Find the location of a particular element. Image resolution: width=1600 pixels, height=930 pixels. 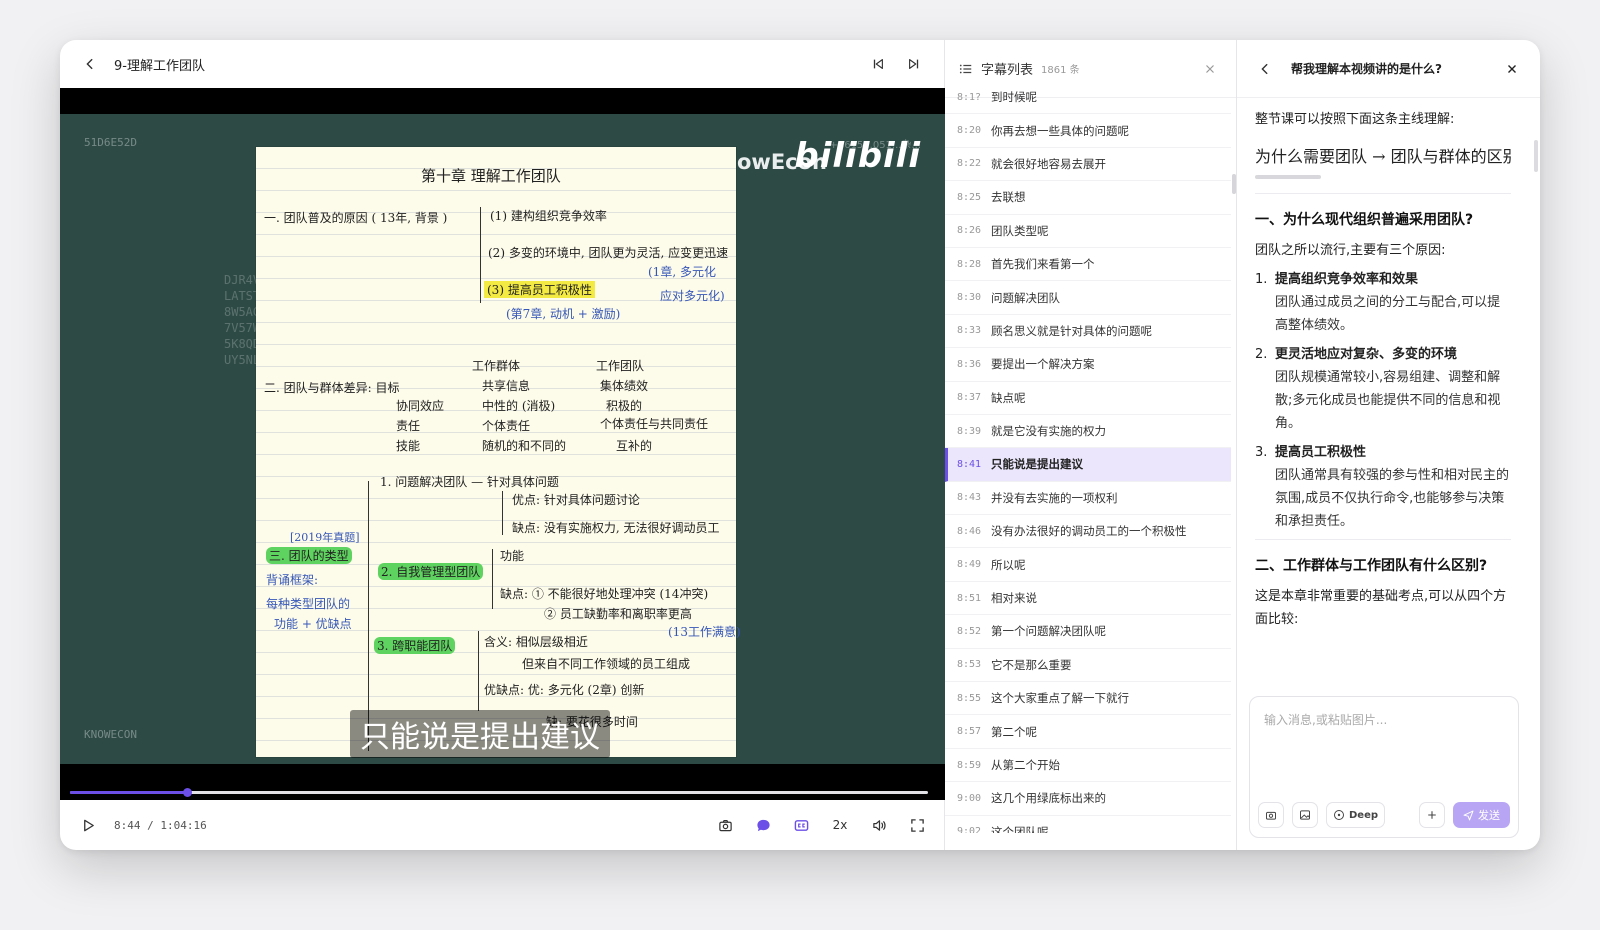

previous-episode-button is located at coordinates (878, 64).